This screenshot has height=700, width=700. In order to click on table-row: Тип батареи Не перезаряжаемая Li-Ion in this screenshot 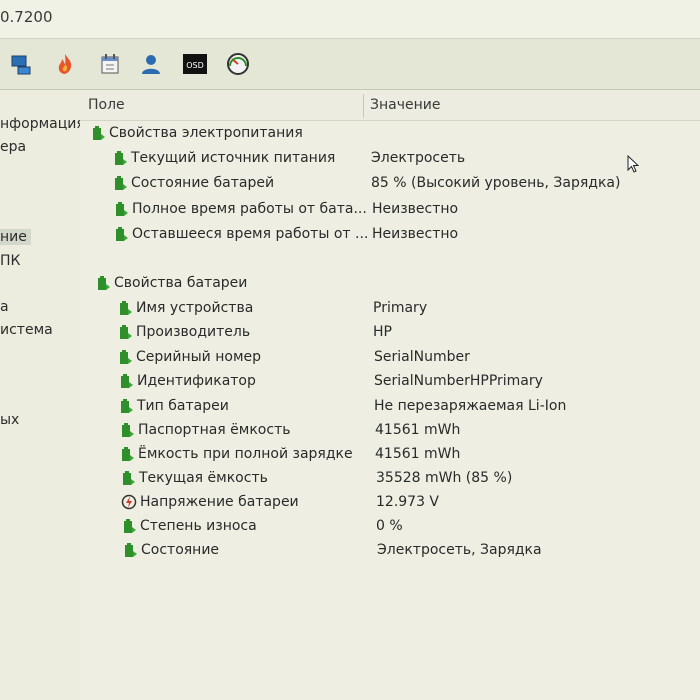, I will do `click(390, 407)`.